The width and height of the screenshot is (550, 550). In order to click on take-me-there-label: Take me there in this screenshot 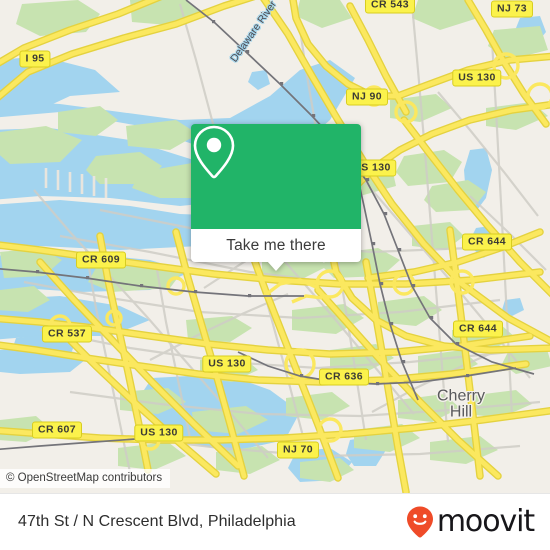, I will do `click(276, 245)`.